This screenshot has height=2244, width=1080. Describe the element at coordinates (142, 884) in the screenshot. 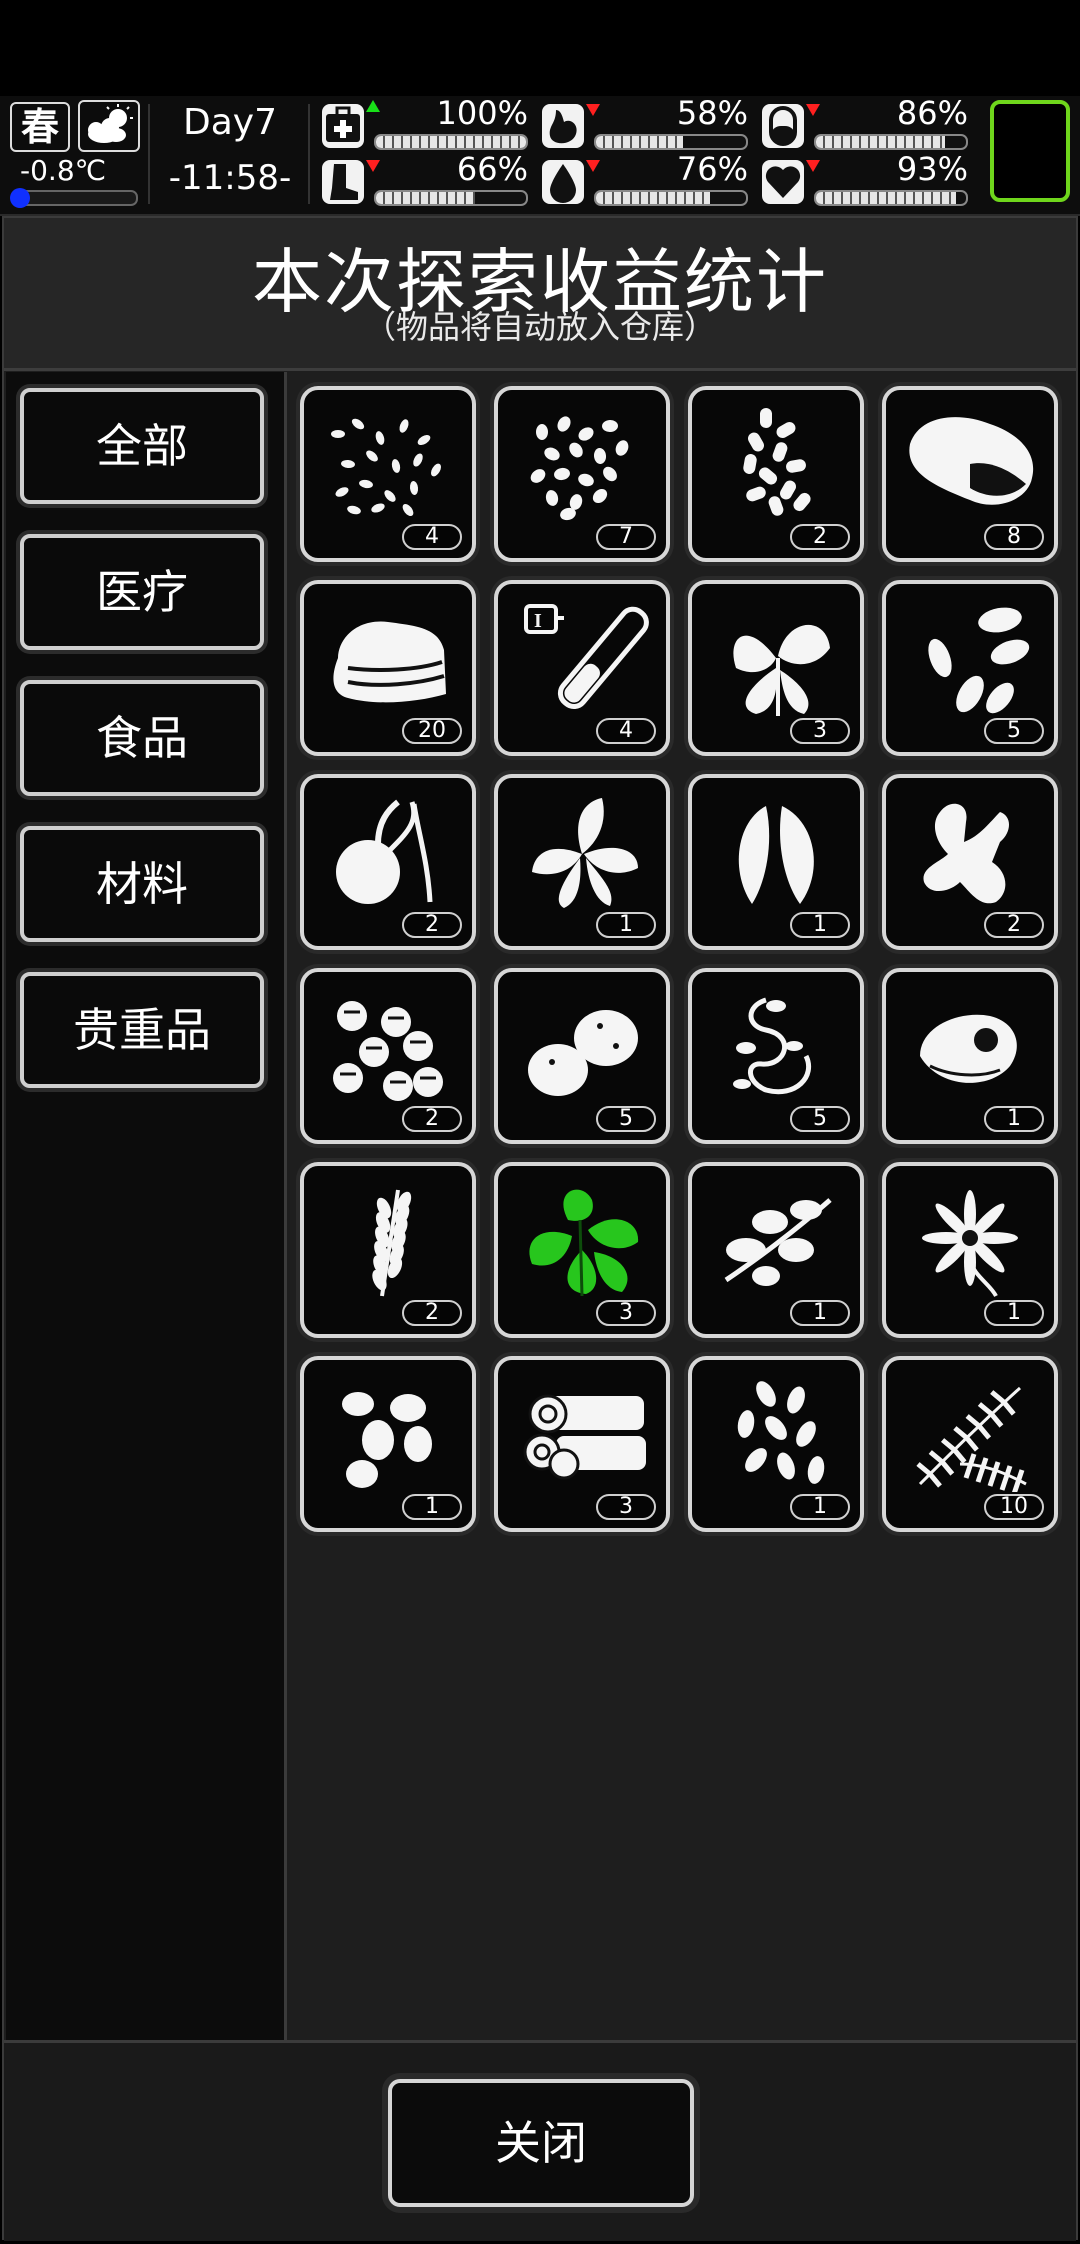

I see `category-tab-materials: 材料` at that location.